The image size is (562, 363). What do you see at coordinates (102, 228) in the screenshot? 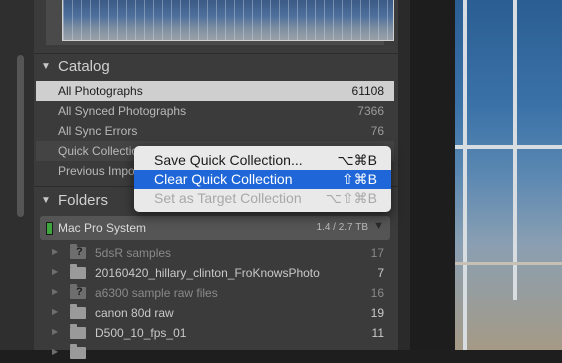
I see `volume-name: Mac Pro System` at bounding box center [102, 228].